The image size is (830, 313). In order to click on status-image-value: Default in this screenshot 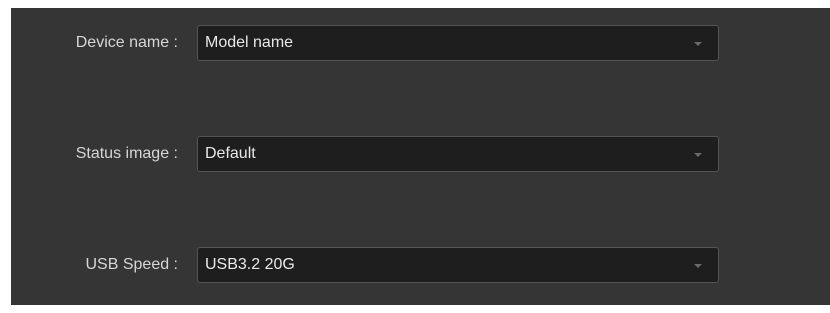, I will do `click(230, 153)`.